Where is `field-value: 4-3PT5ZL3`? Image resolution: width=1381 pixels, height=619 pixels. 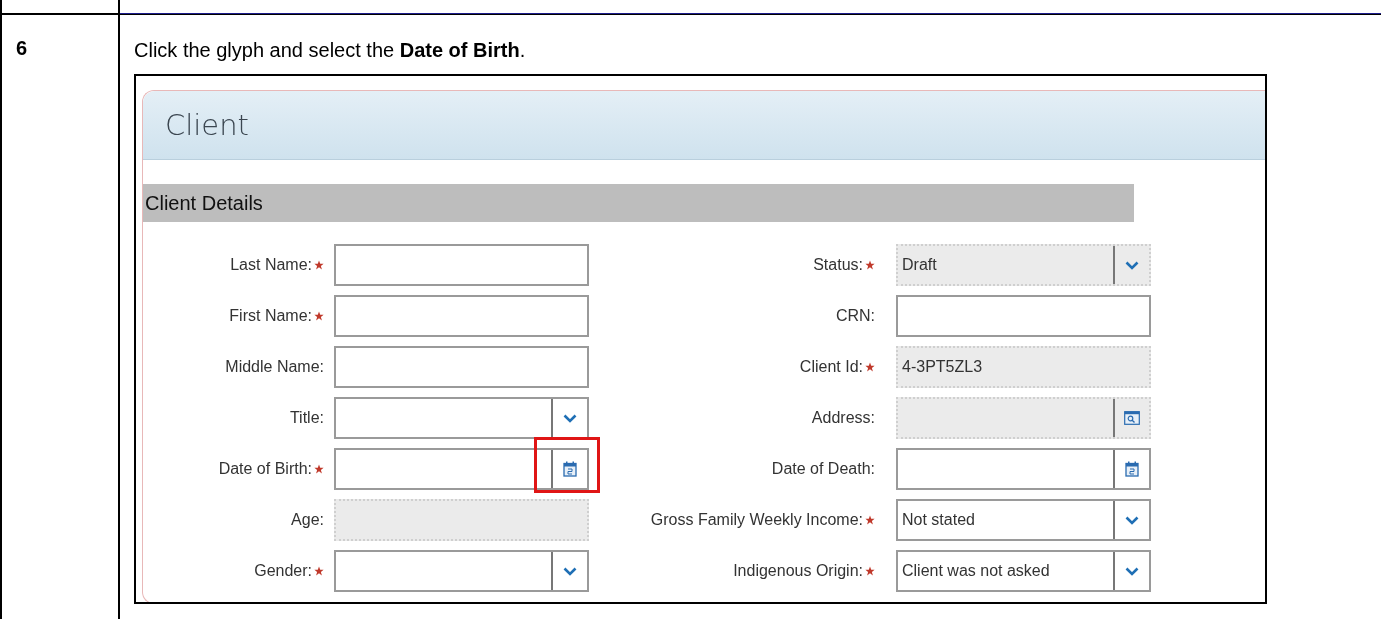 field-value: 4-3PT5ZL3 is located at coordinates (942, 366).